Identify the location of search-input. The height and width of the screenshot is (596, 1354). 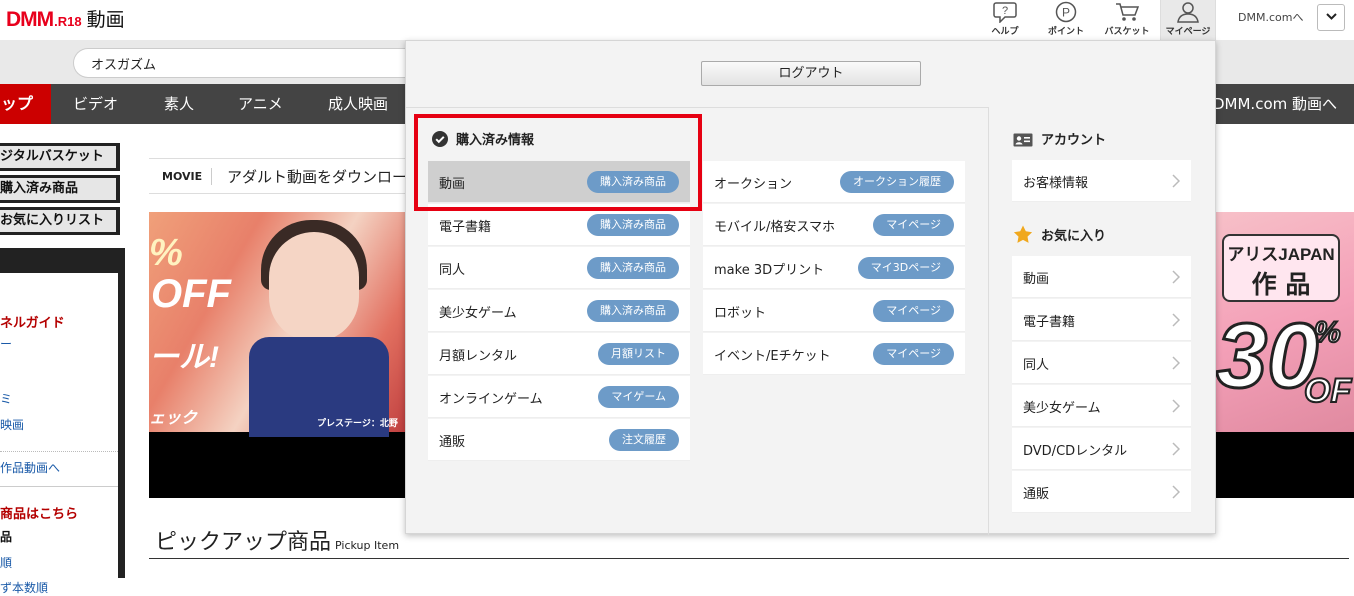
(240, 63).